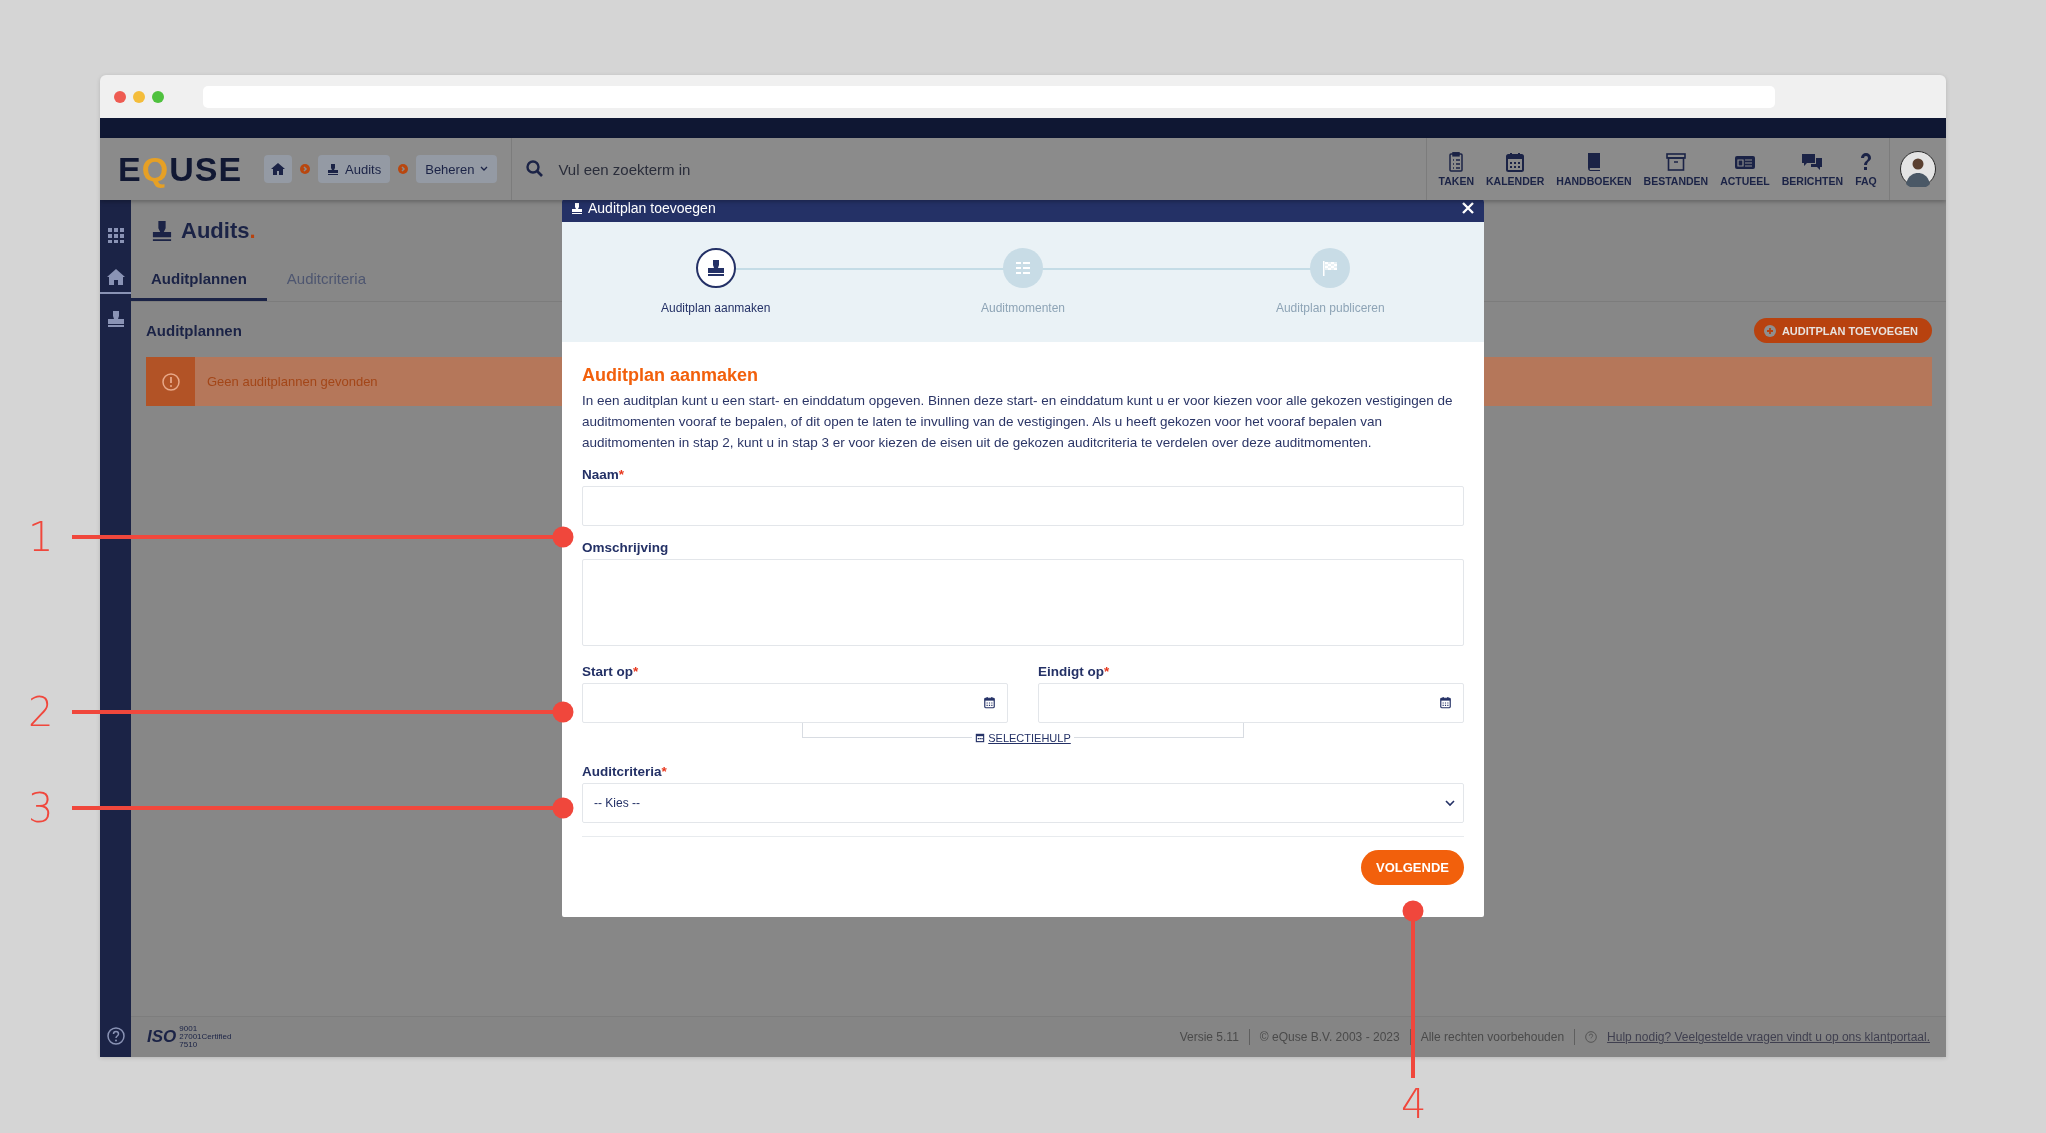 The width and height of the screenshot is (2046, 1133). I want to click on description-field, so click(1023, 602).